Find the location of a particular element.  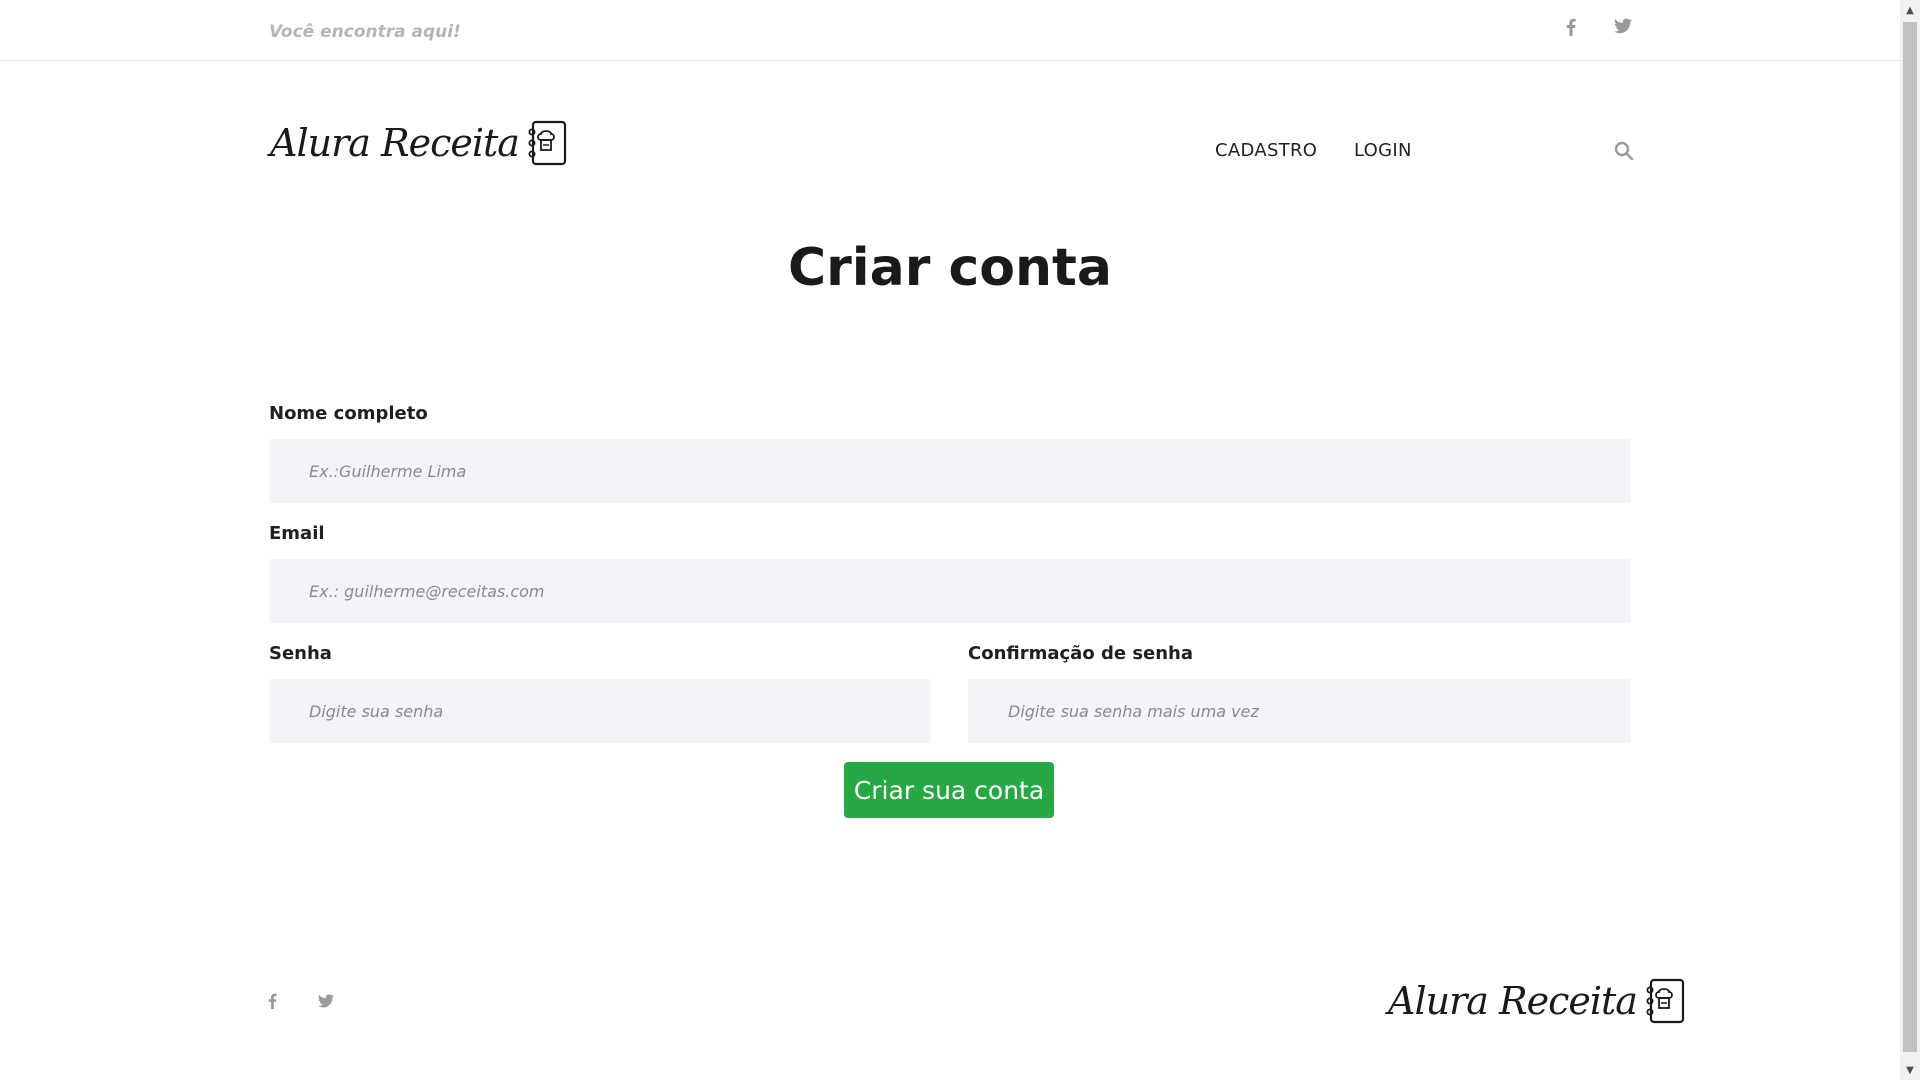

footer-logo-text: Alura Receita is located at coordinates (1513, 1001).